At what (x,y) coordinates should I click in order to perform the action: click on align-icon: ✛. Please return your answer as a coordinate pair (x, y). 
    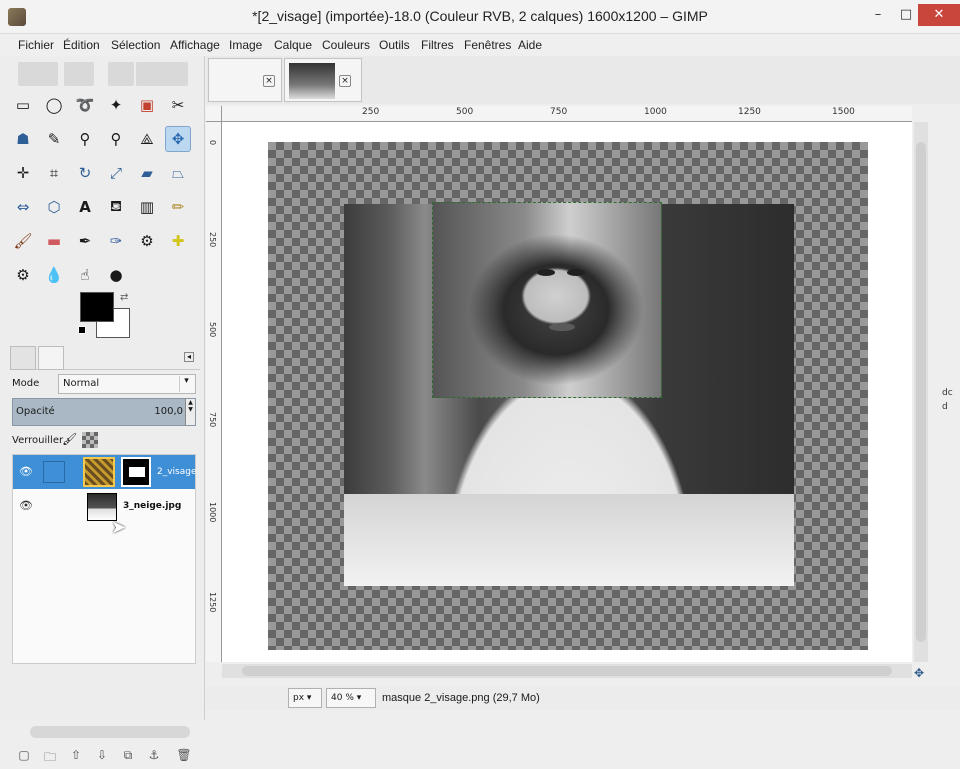
    Looking at the image, I should click on (23, 173).